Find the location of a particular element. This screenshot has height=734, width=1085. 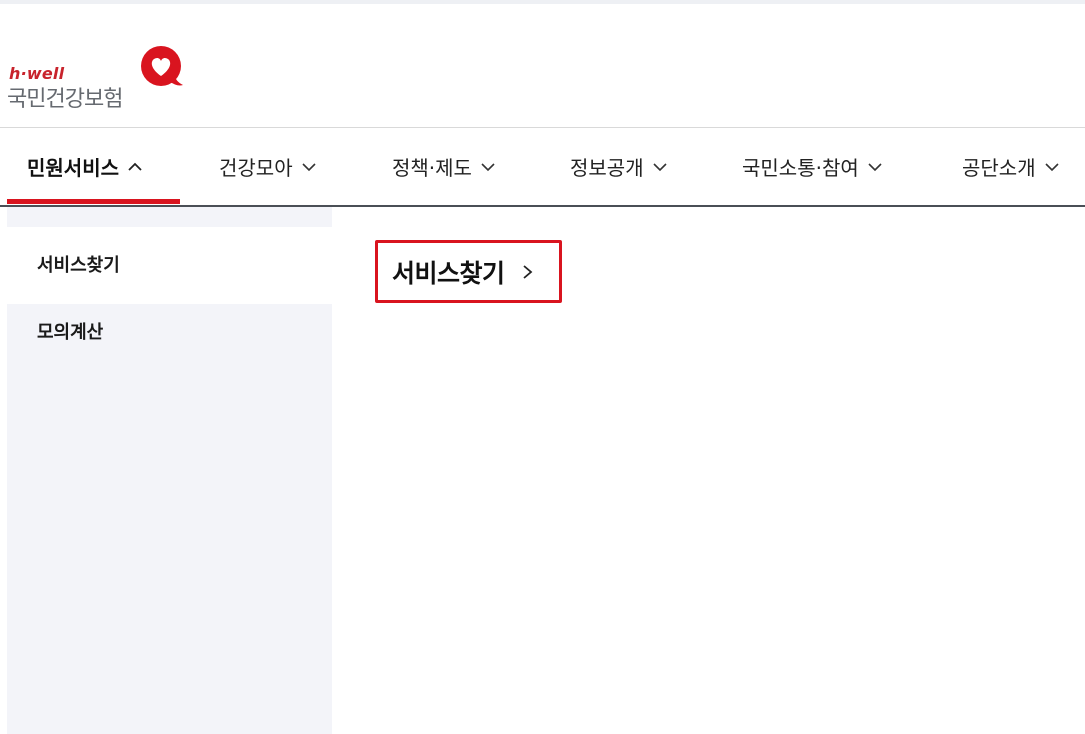

logo-name: 국민건강보험 is located at coordinates (65, 99).